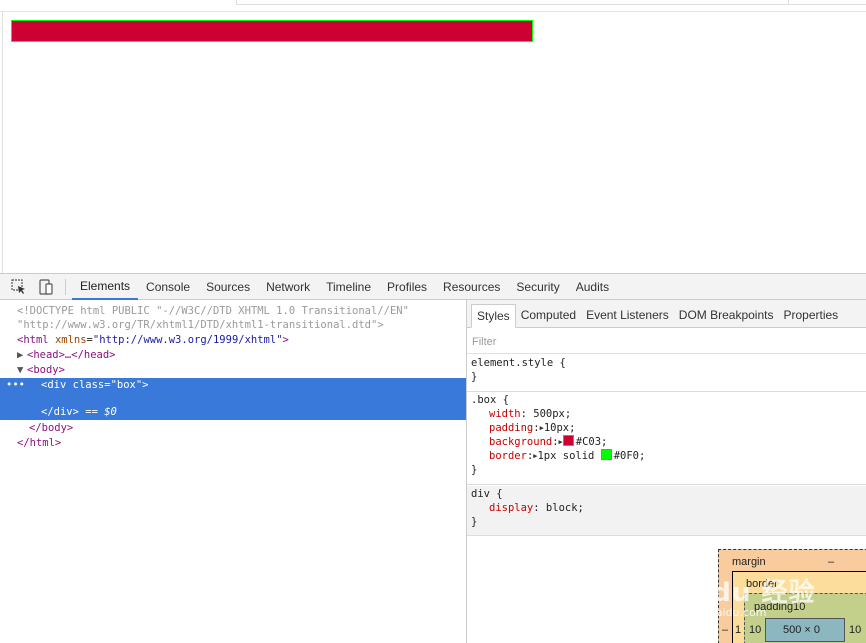 The width and height of the screenshot is (866, 643). What do you see at coordinates (272, 31) in the screenshot?
I see `demo-box-element` at bounding box center [272, 31].